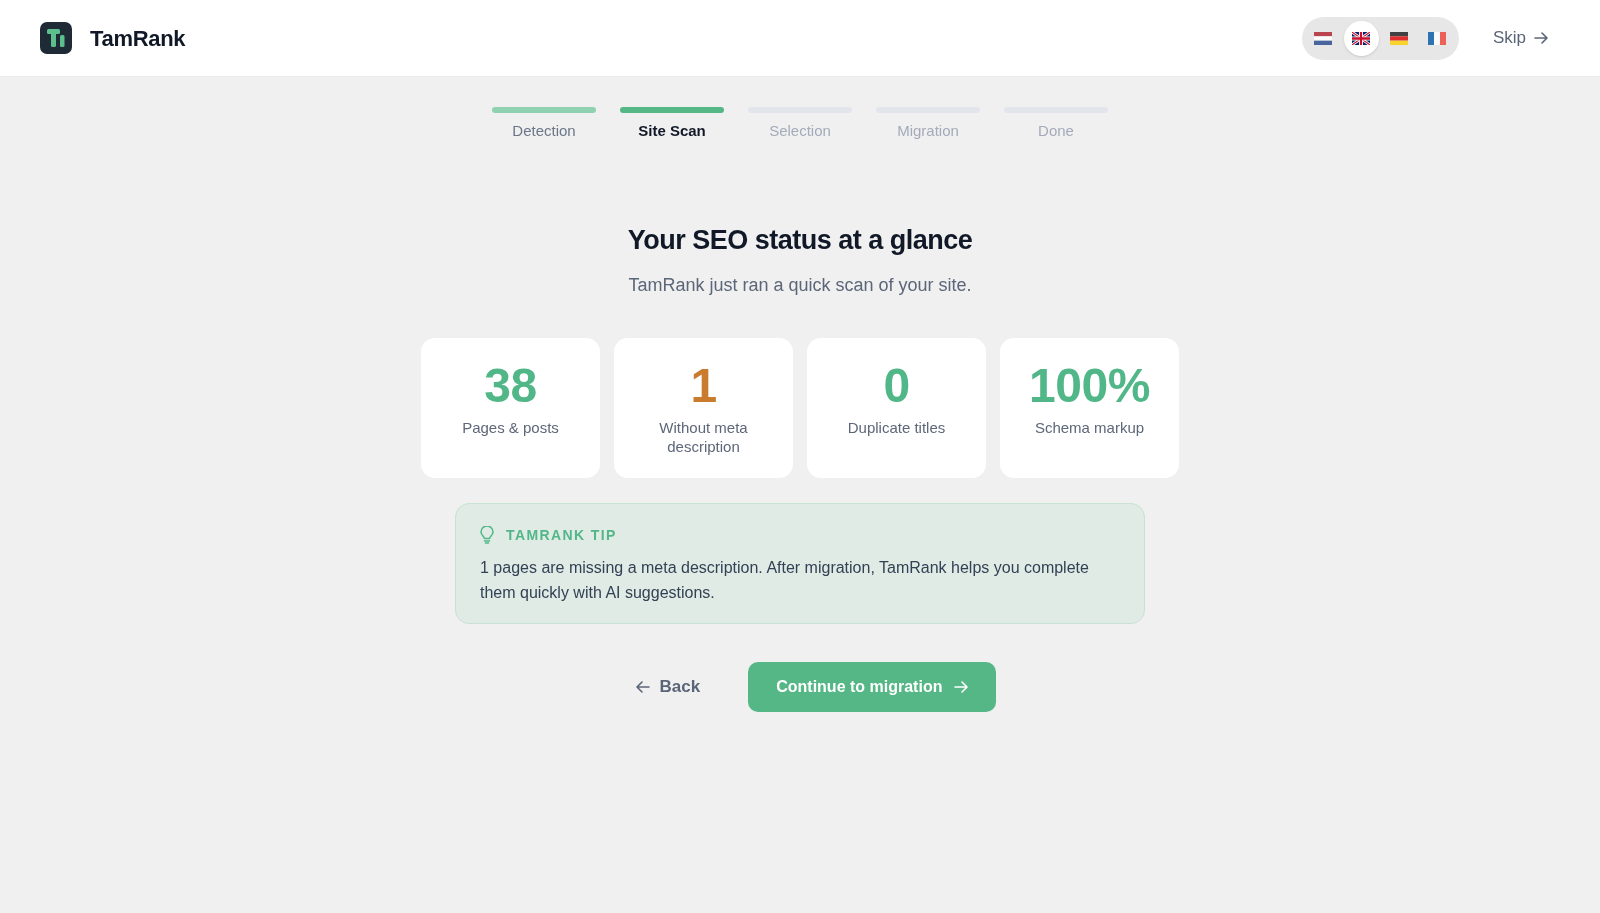 The height and width of the screenshot is (913, 1600). I want to click on step-label: Migration, so click(928, 131).